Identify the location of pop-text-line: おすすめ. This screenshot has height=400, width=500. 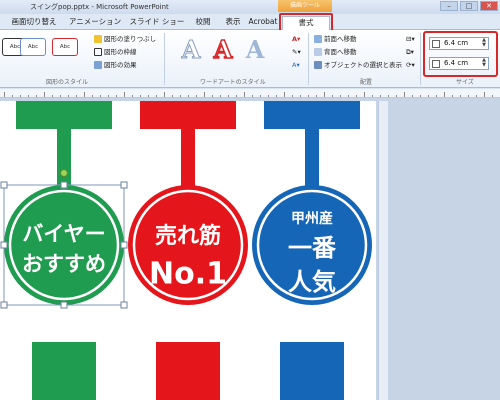
(64, 264).